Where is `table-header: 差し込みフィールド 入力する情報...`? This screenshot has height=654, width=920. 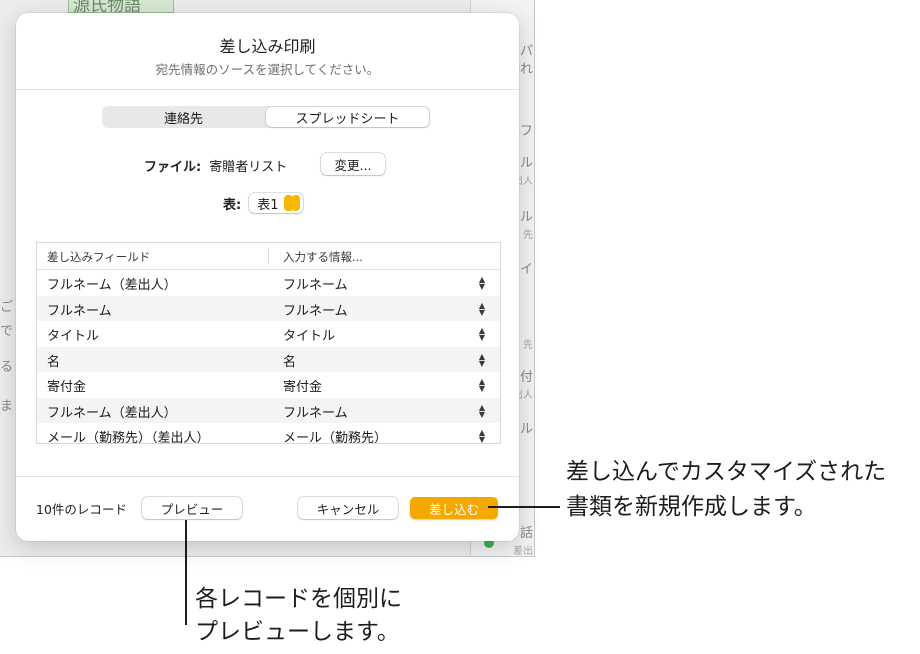 table-header: 差し込みフィールド 入力する情報... is located at coordinates (268, 256).